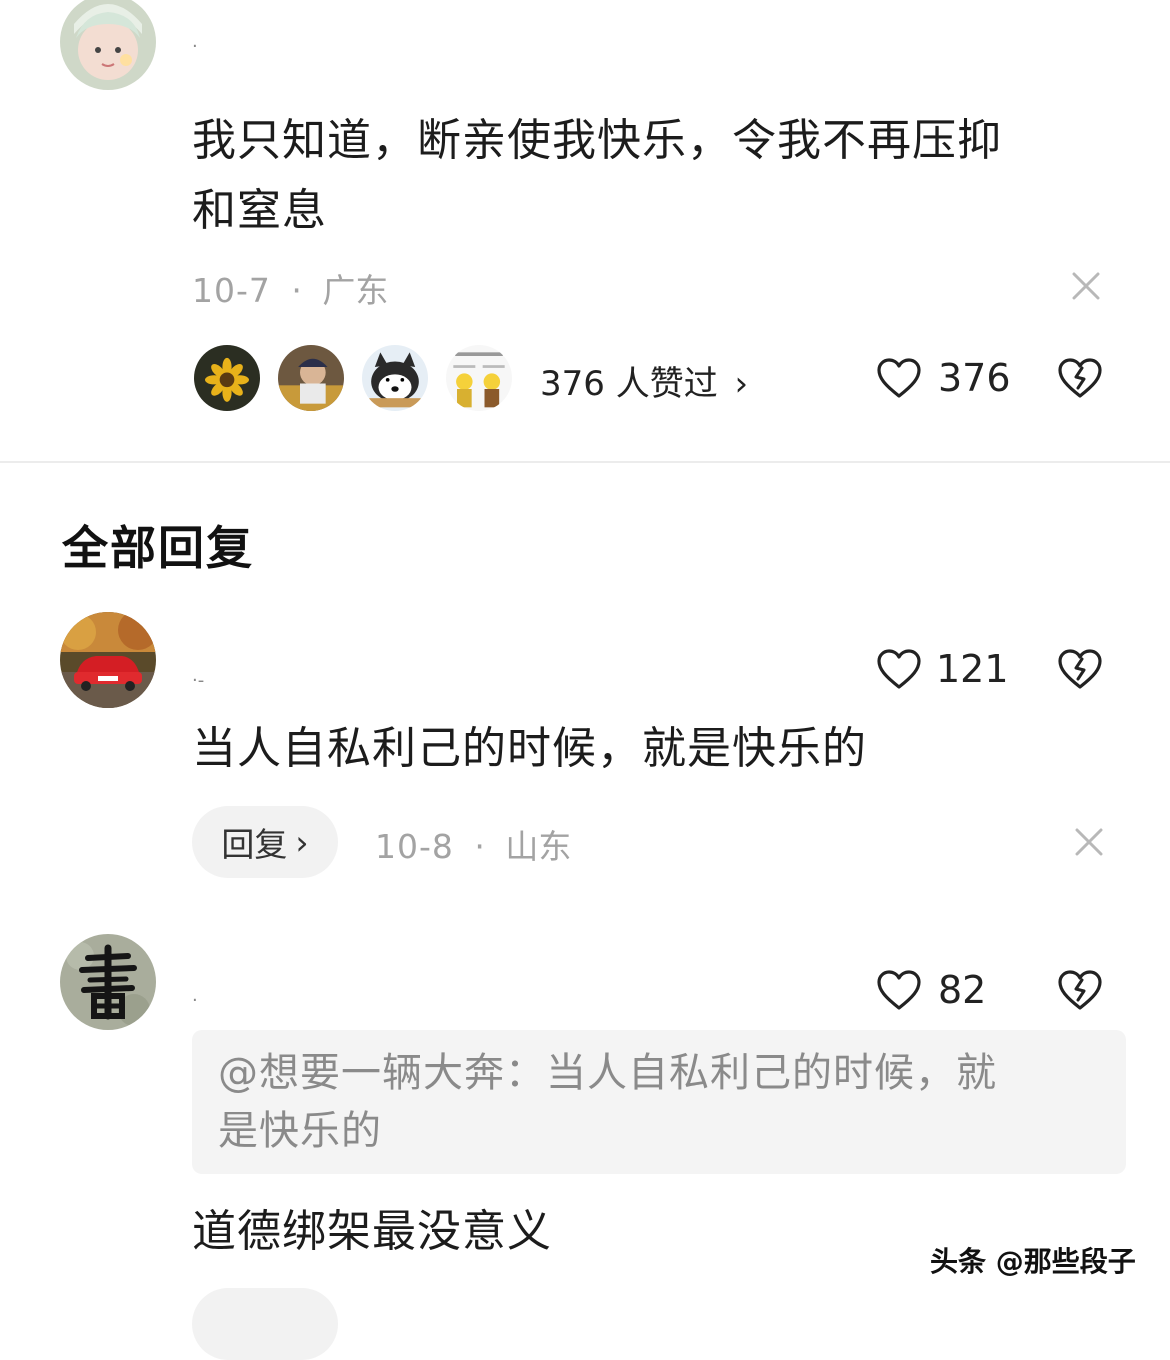 Image resolution: width=1170 pixels, height=1360 pixels. What do you see at coordinates (300, 1131) in the screenshot?
I see `quoted-reply-line: 是快乐的` at bounding box center [300, 1131].